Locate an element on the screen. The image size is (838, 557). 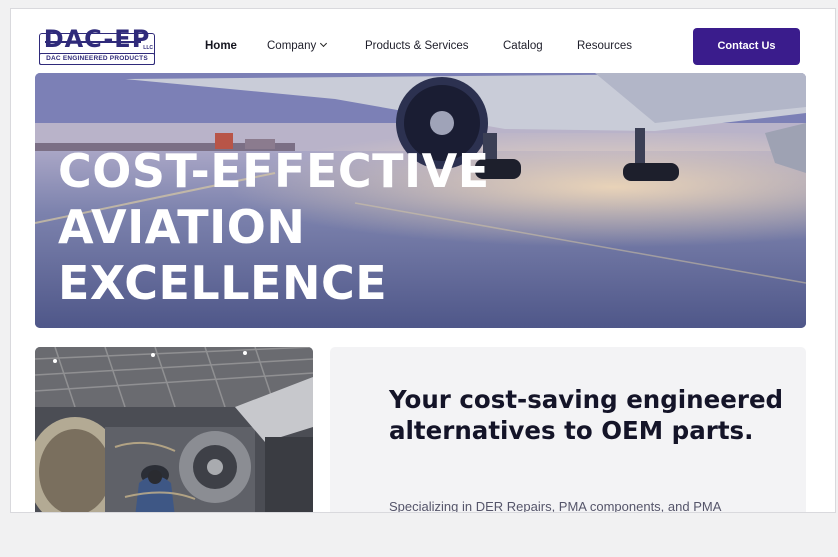
nav-products-services: Products & Services is located at coordinates (417, 46).